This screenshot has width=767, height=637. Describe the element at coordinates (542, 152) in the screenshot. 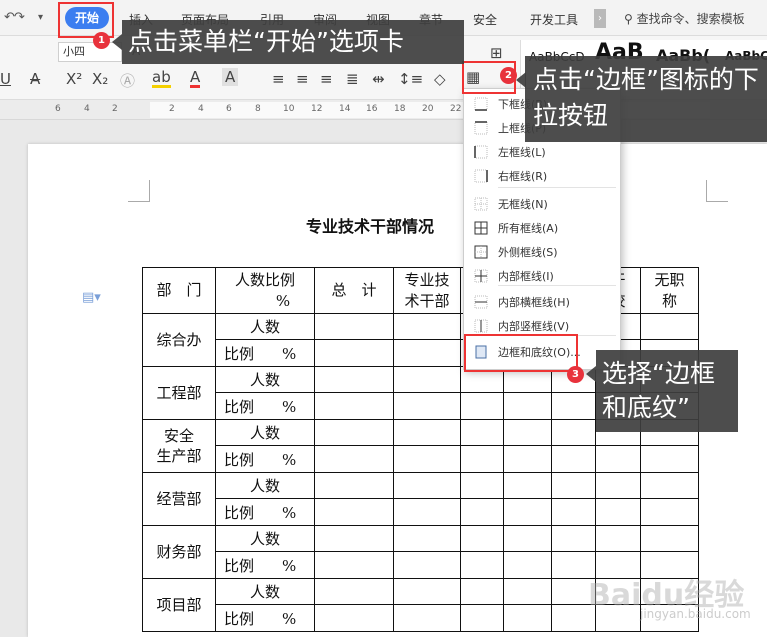

I see `menu-item-border-left: 左框线(L)` at that location.